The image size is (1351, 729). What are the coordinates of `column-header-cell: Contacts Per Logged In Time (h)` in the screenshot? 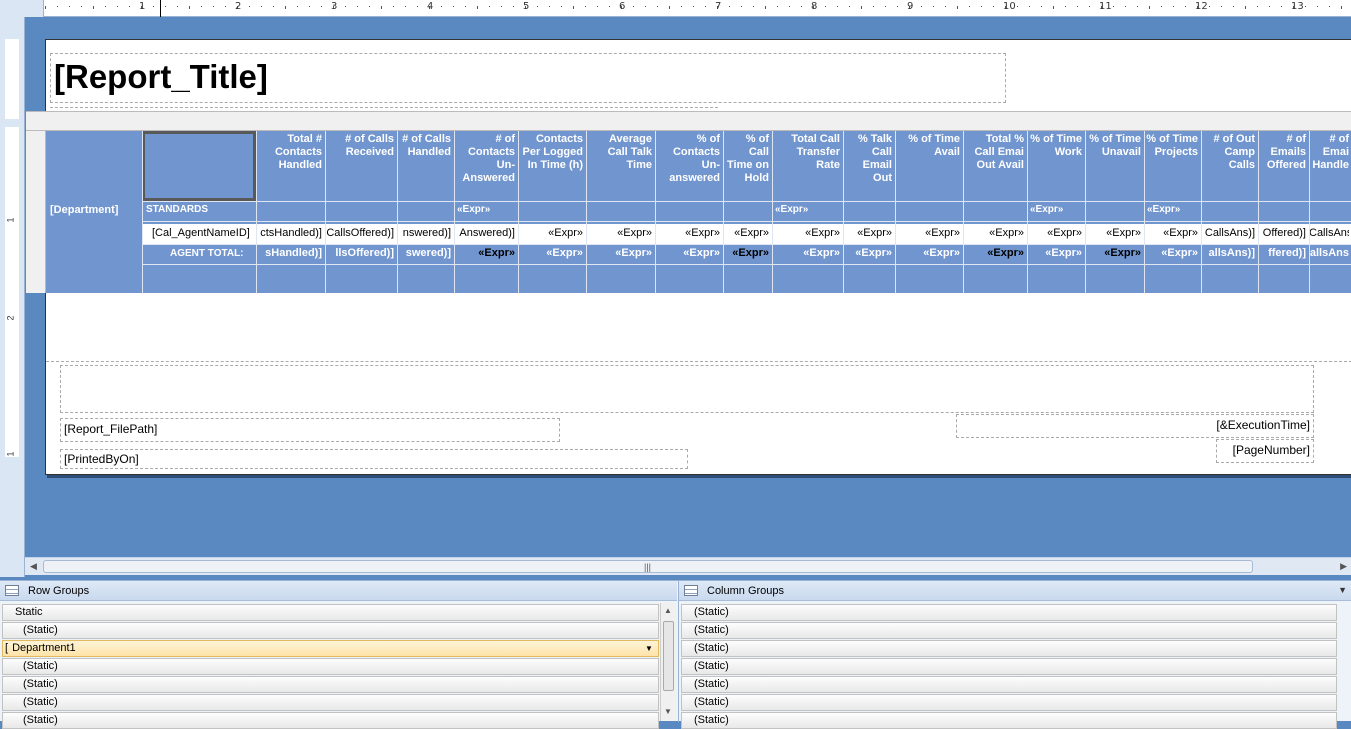 It's located at (552, 152).